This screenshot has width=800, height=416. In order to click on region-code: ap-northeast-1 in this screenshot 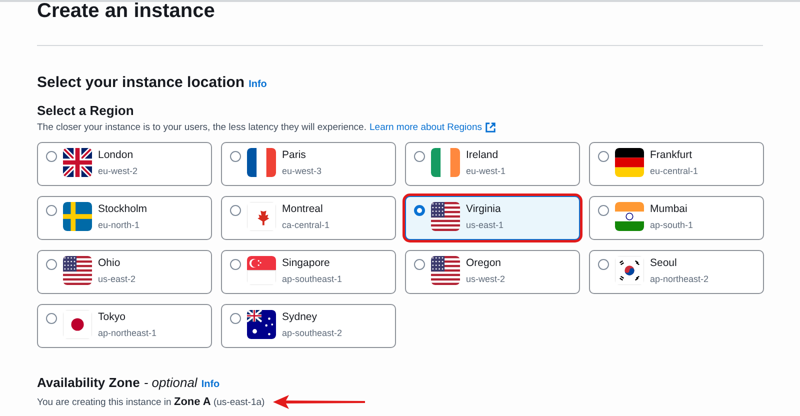, I will do `click(127, 333)`.